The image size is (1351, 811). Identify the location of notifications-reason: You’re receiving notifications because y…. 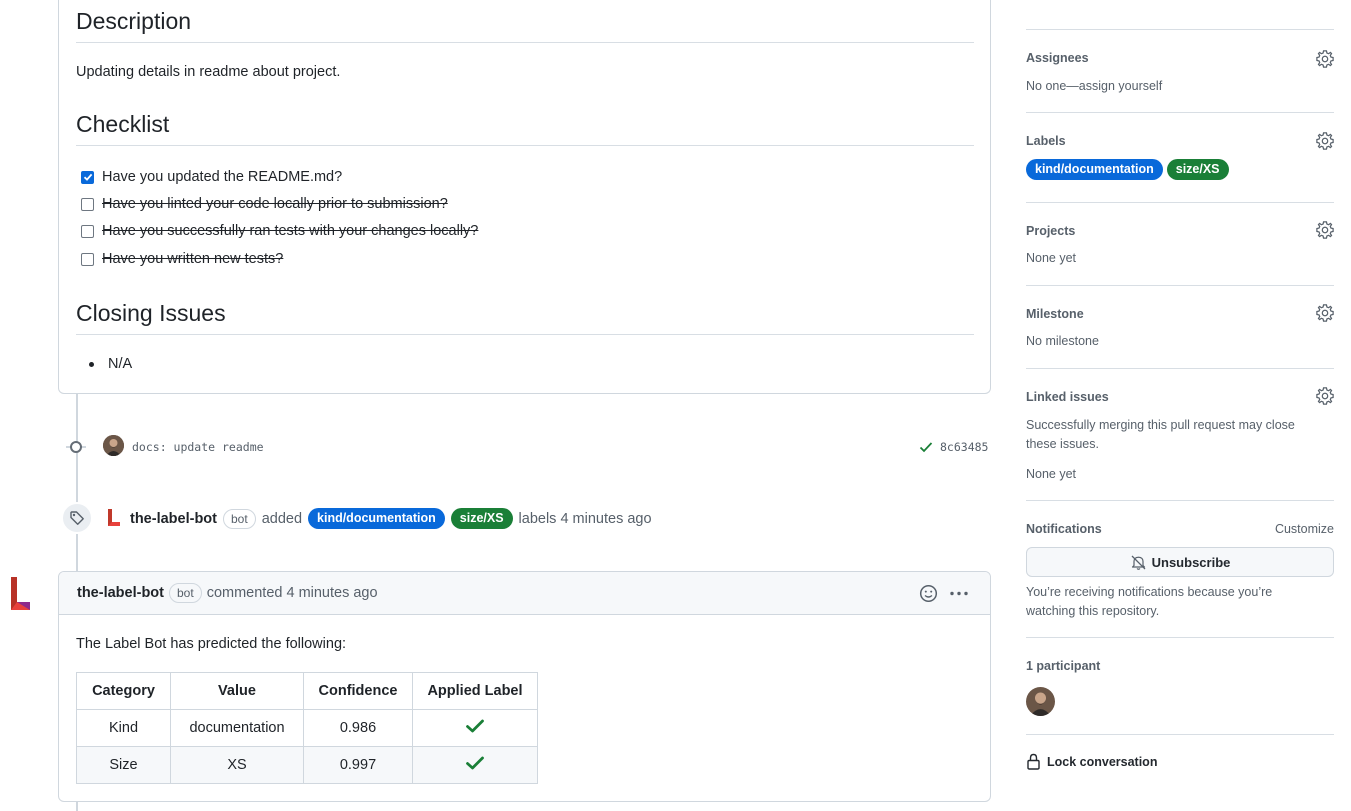
(1149, 601).